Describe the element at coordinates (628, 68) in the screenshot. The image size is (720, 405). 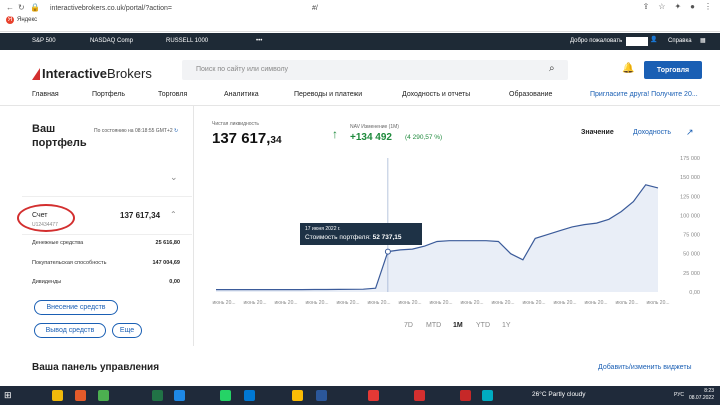
I see `bell-icon: 🔔` at that location.